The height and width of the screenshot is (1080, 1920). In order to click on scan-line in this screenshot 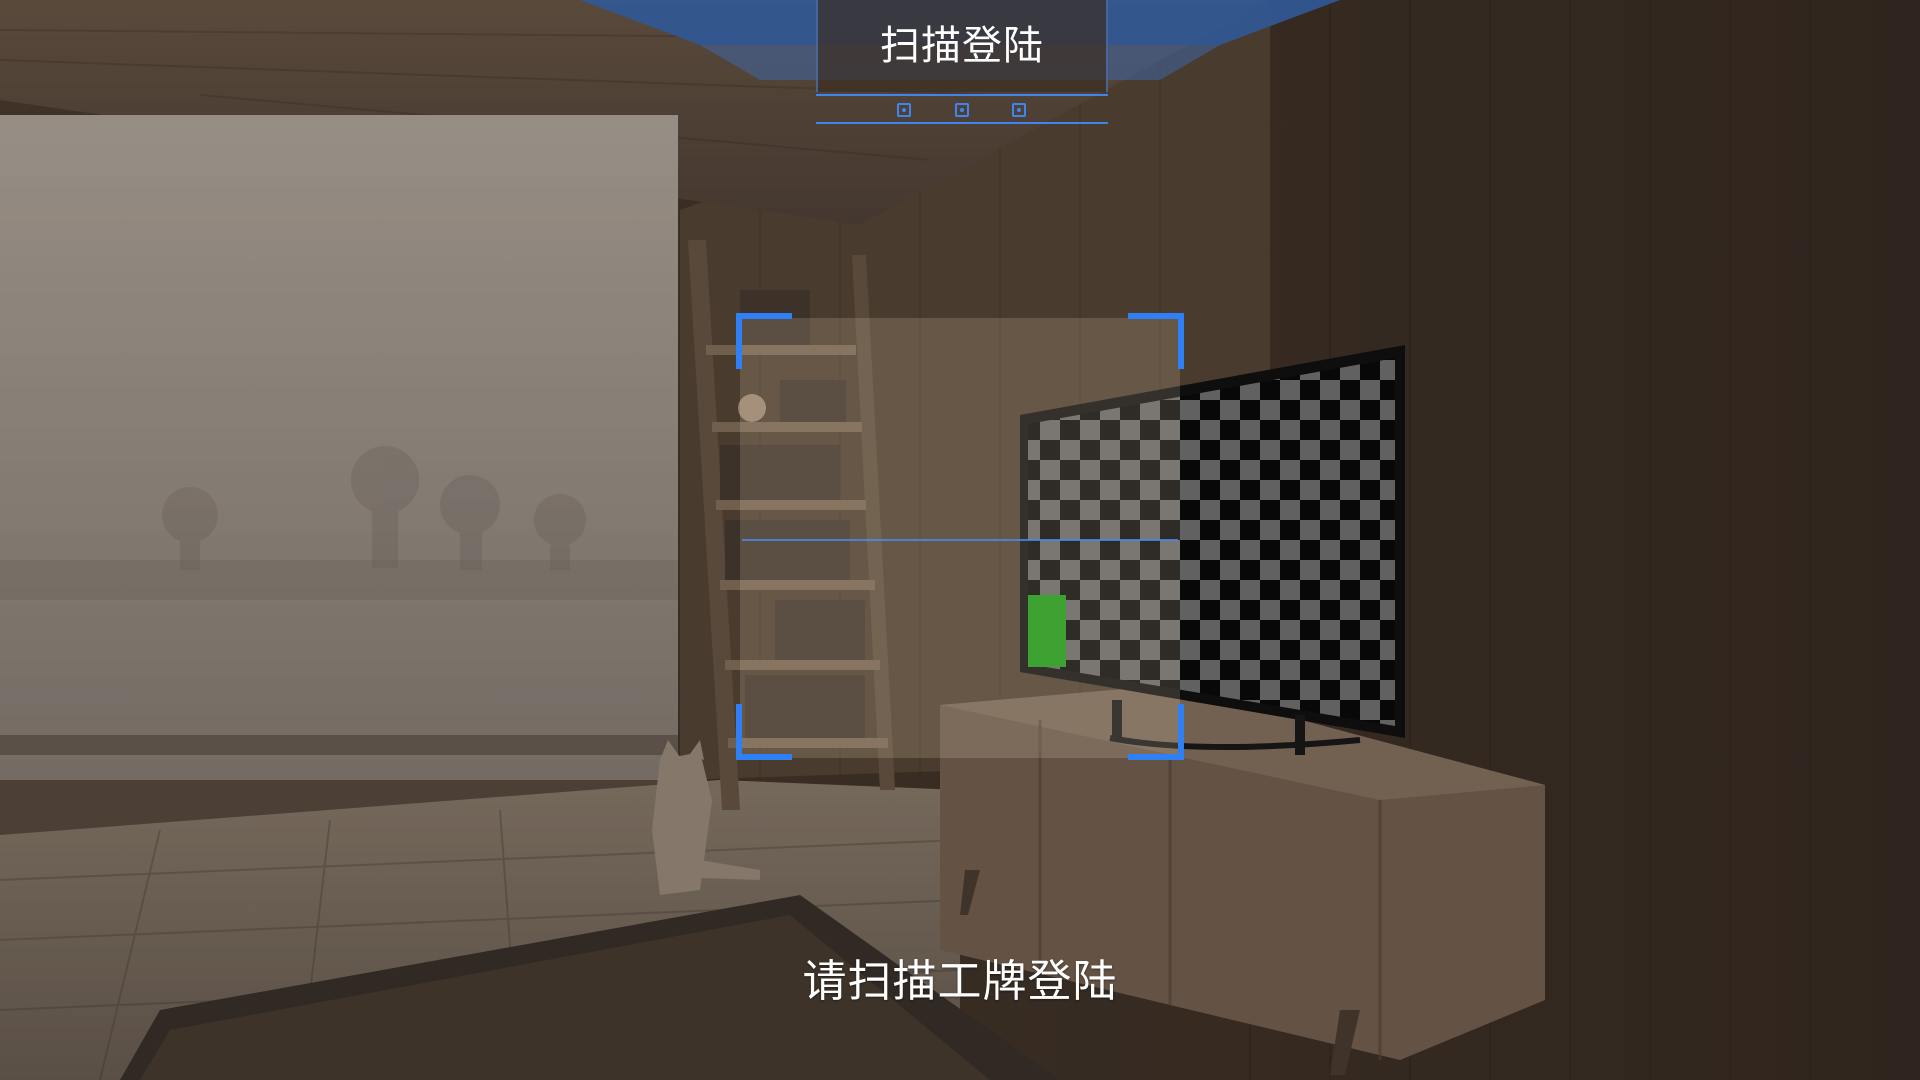, I will do `click(960, 540)`.